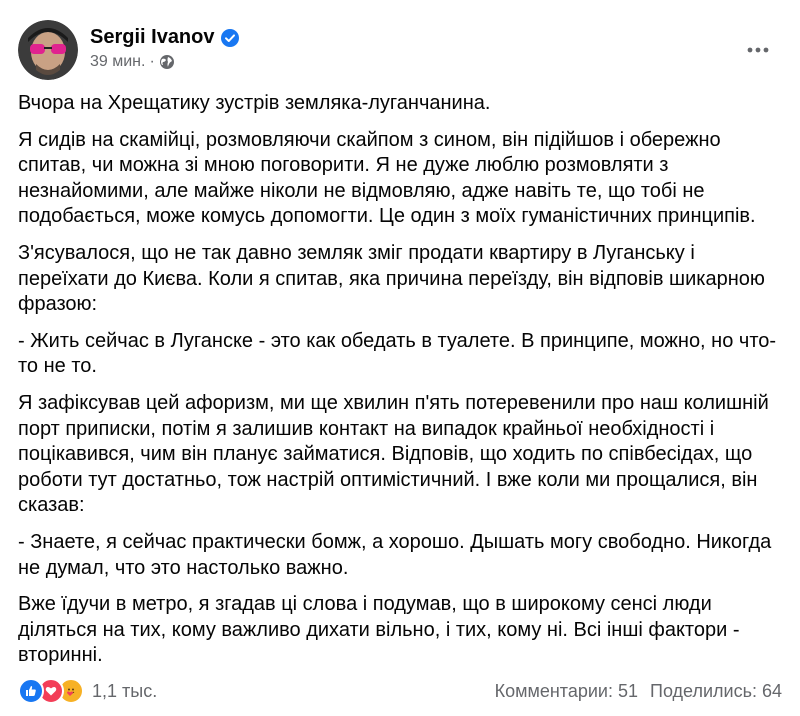 Image resolution: width=800 pixels, height=716 pixels. I want to click on author-name: Sergii Ivanov, so click(152, 37).